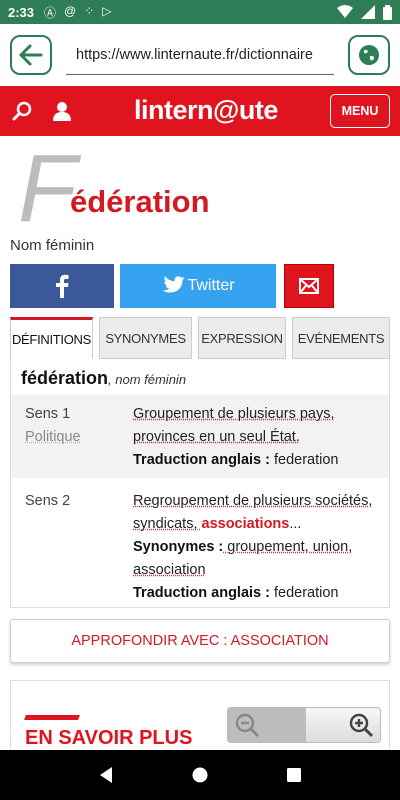 The width and height of the screenshot is (400, 800). I want to click on browser-toolbar: https://www.linternaute.fr/dictionnaire, so click(200, 55).